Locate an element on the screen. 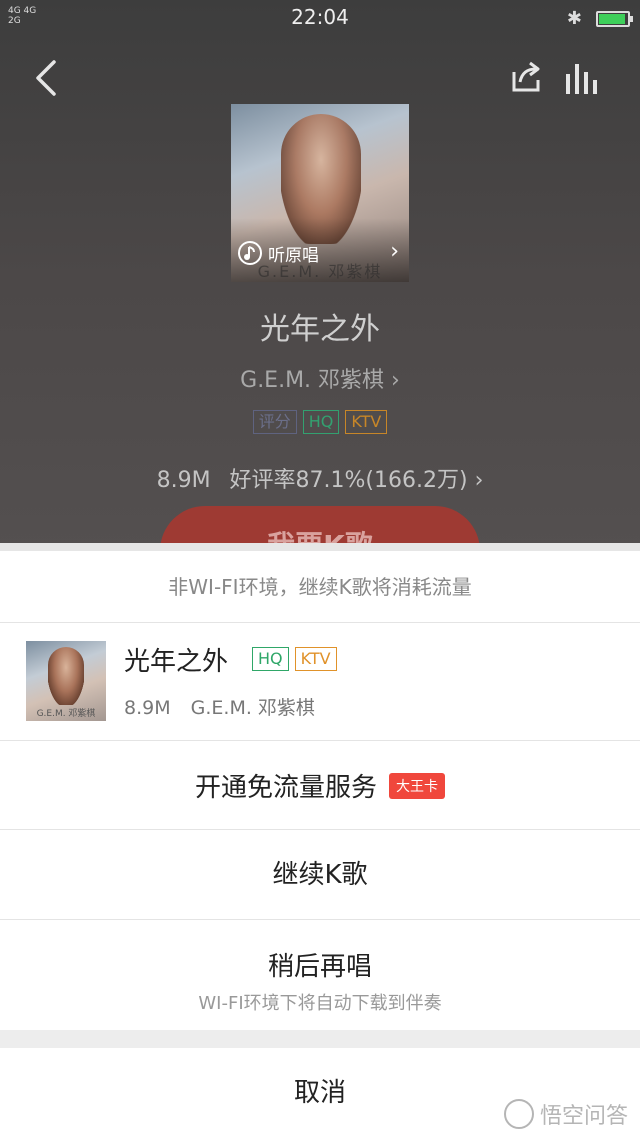 The height and width of the screenshot is (1138, 640). watermark: 悟空问答 is located at coordinates (565, 1114).